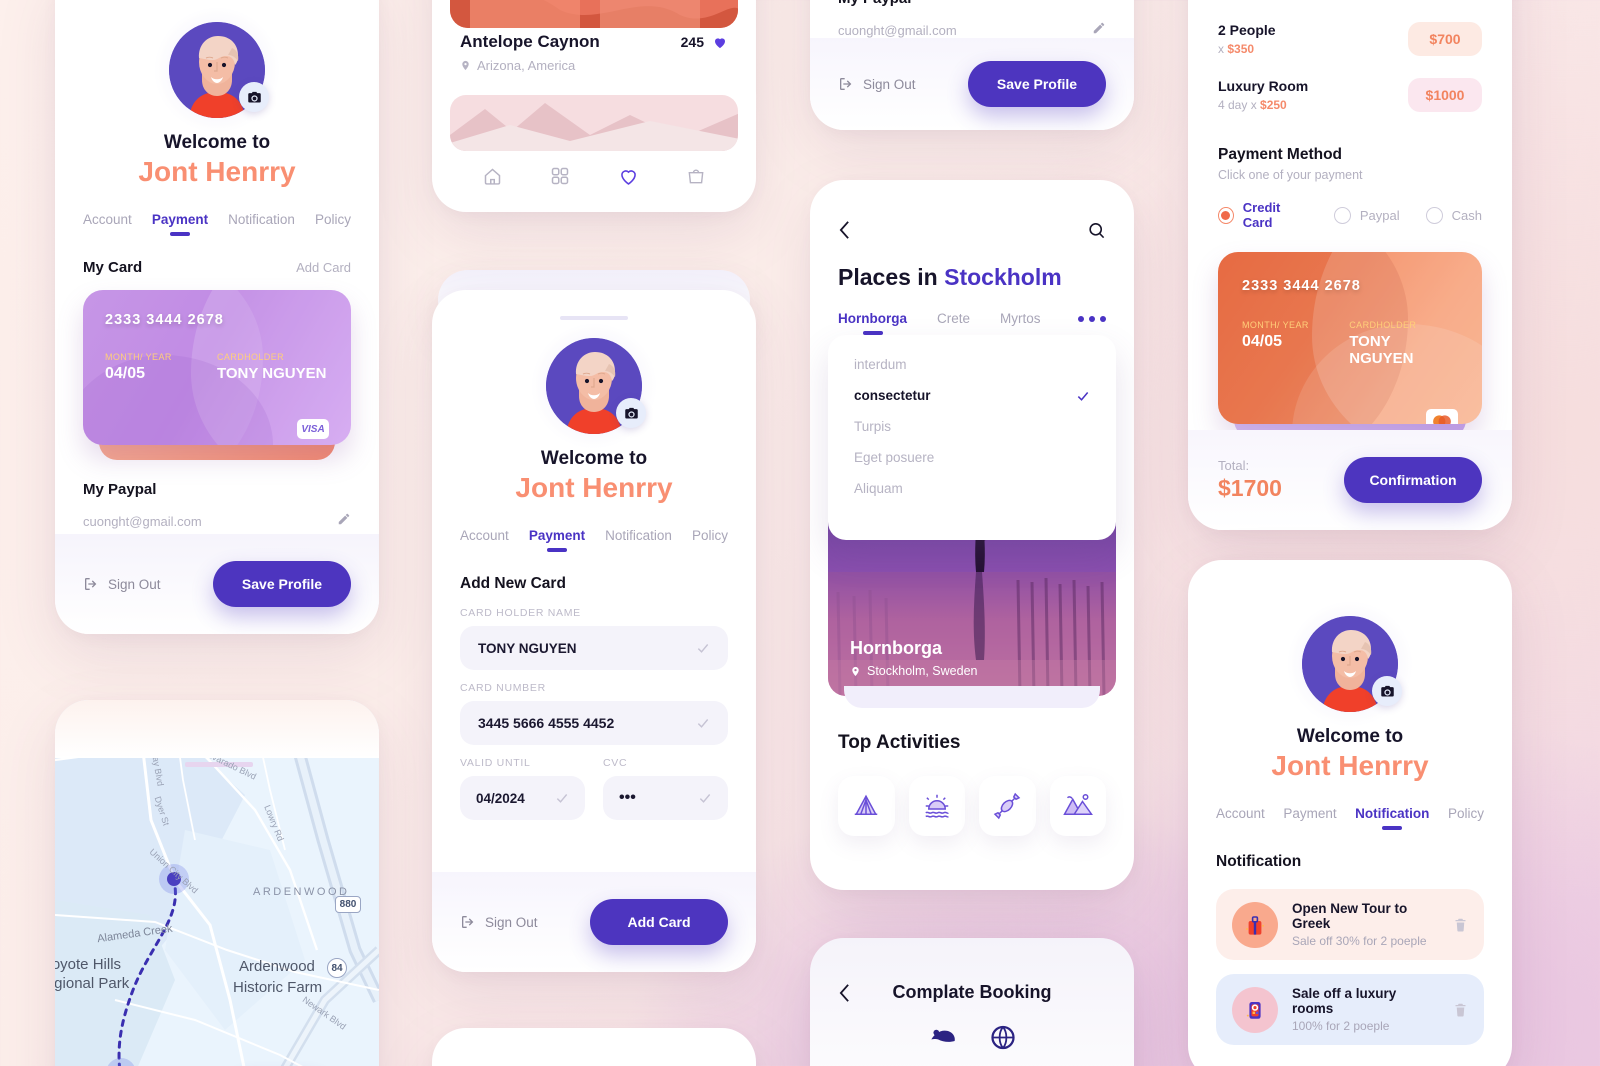 The image size is (1600, 1066). Describe the element at coordinates (1007, 806) in the screenshot. I see `activity-tile-kayak` at that location.